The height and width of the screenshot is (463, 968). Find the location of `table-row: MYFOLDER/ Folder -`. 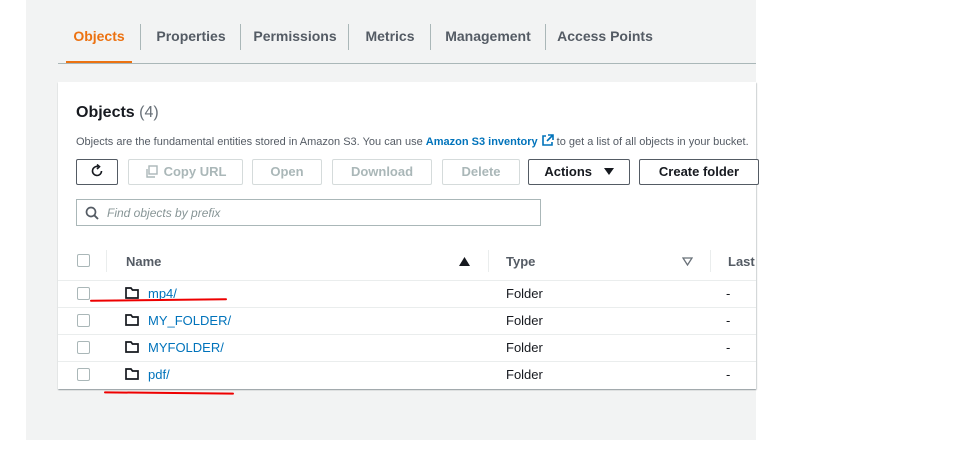

table-row: MYFOLDER/ Folder - is located at coordinates (407, 348).